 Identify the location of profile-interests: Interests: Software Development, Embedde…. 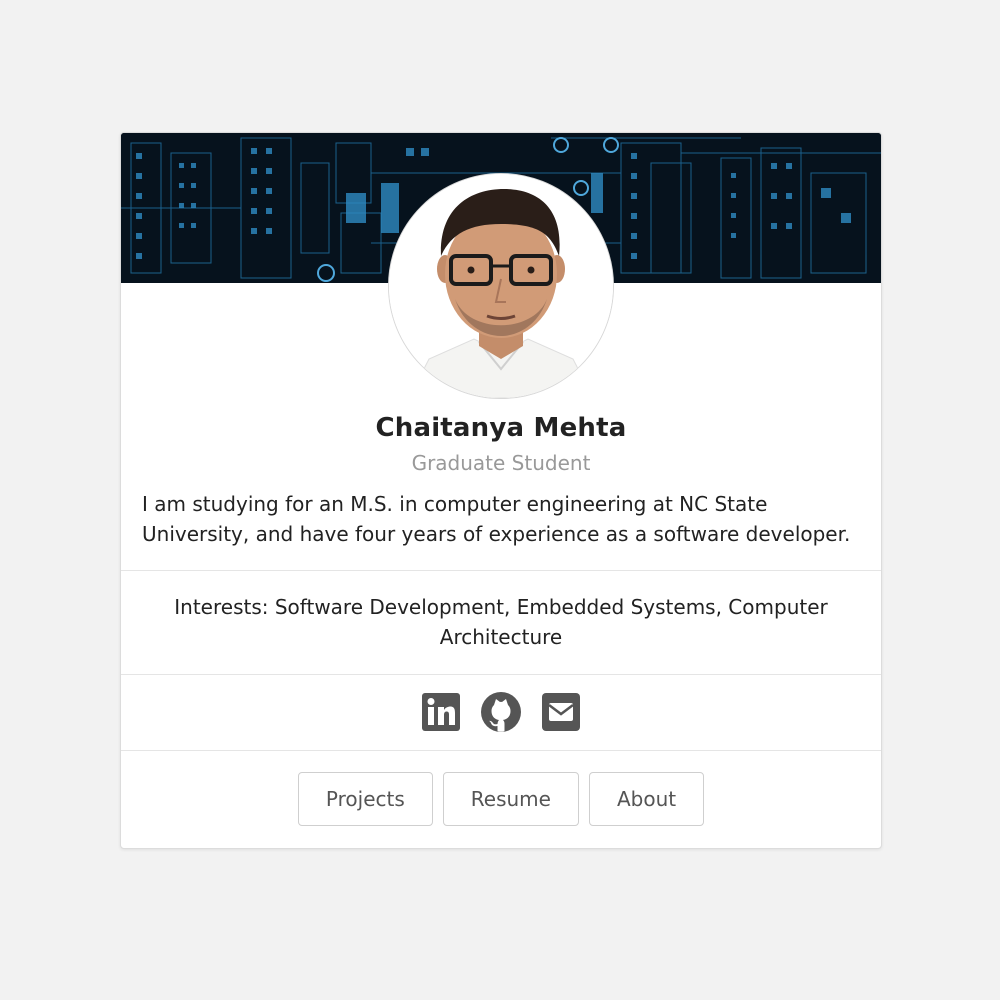
(501, 622).